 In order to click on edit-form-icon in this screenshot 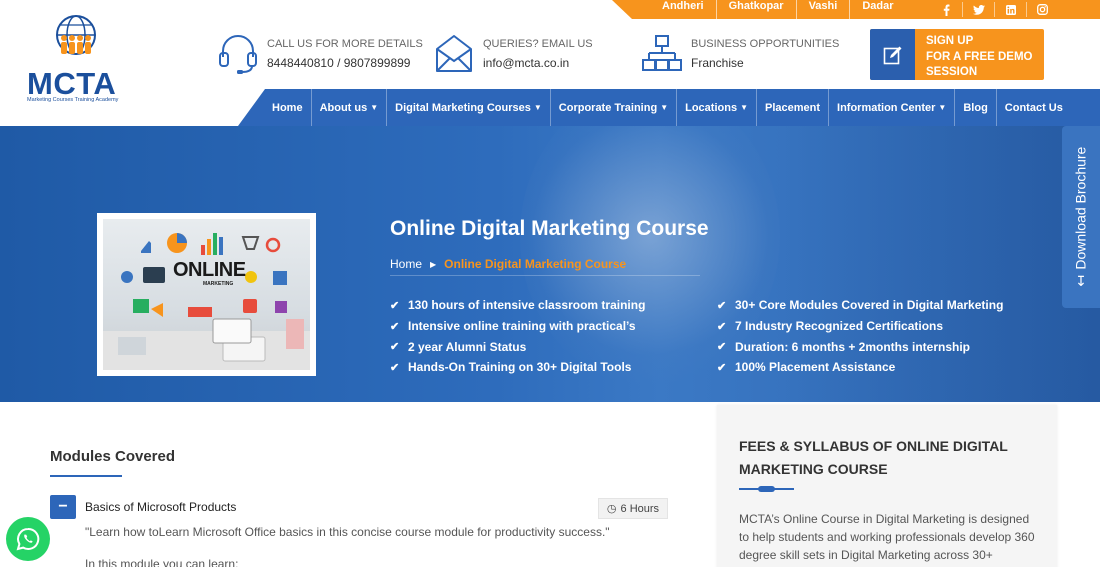, I will do `click(892, 55)`.